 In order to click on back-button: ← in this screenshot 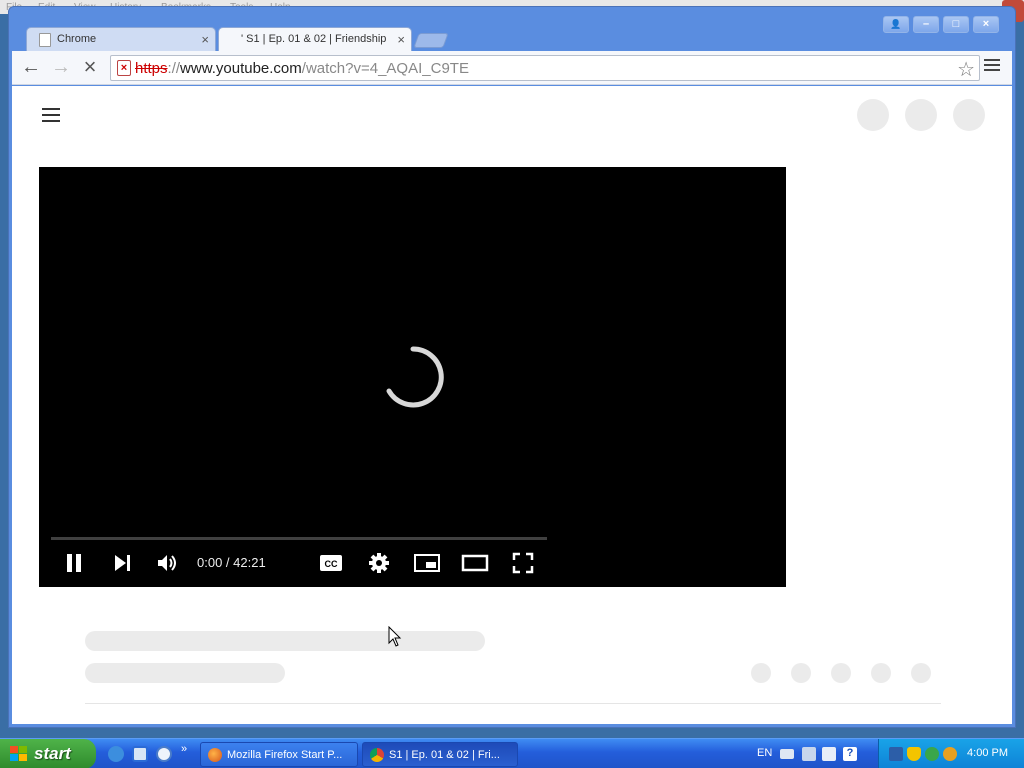, I will do `click(31, 68)`.